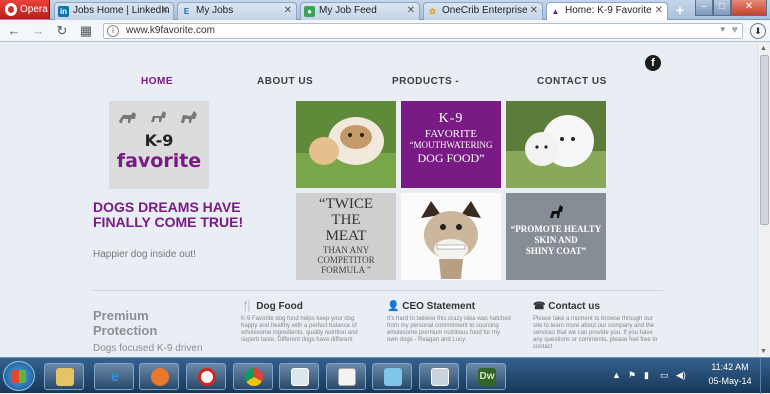  I want to click on tile-line: FORMULA ”, so click(346, 270).